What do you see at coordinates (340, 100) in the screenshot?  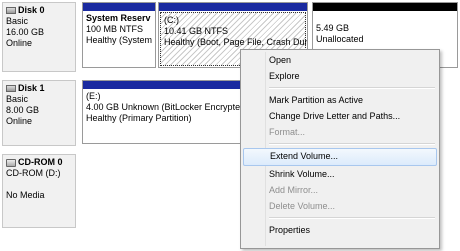 I see `menu-item-mark-active: Mark Partition as Active` at bounding box center [340, 100].